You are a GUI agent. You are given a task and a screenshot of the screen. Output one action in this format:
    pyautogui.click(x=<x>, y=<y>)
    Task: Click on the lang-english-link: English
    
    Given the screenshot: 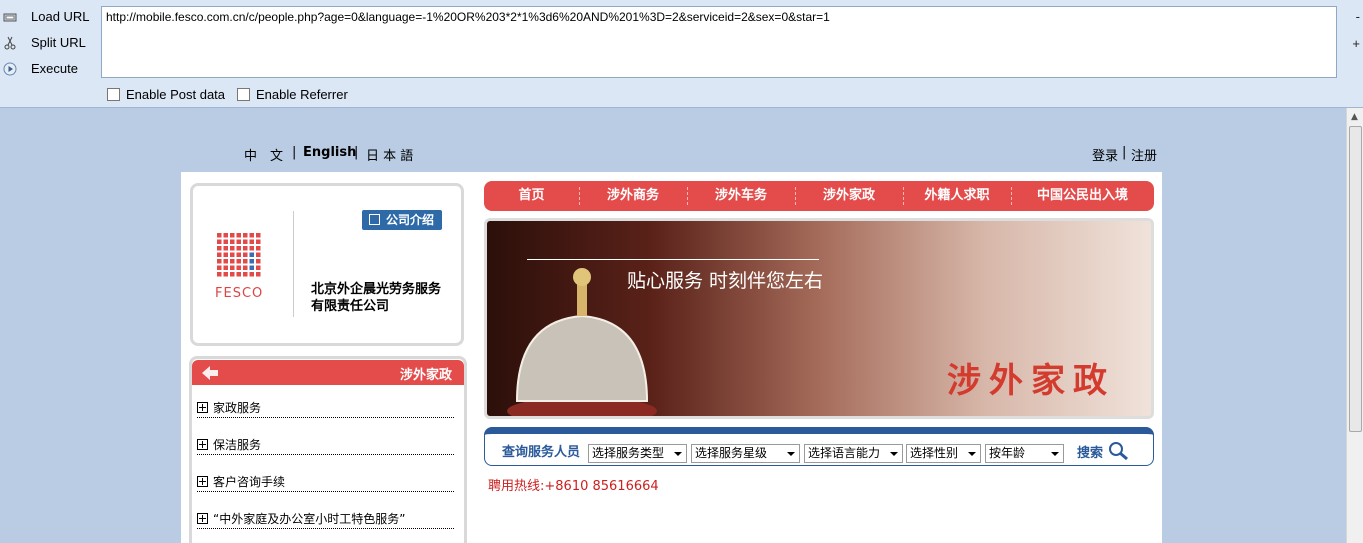 What is the action you would take?
    pyautogui.click(x=329, y=152)
    